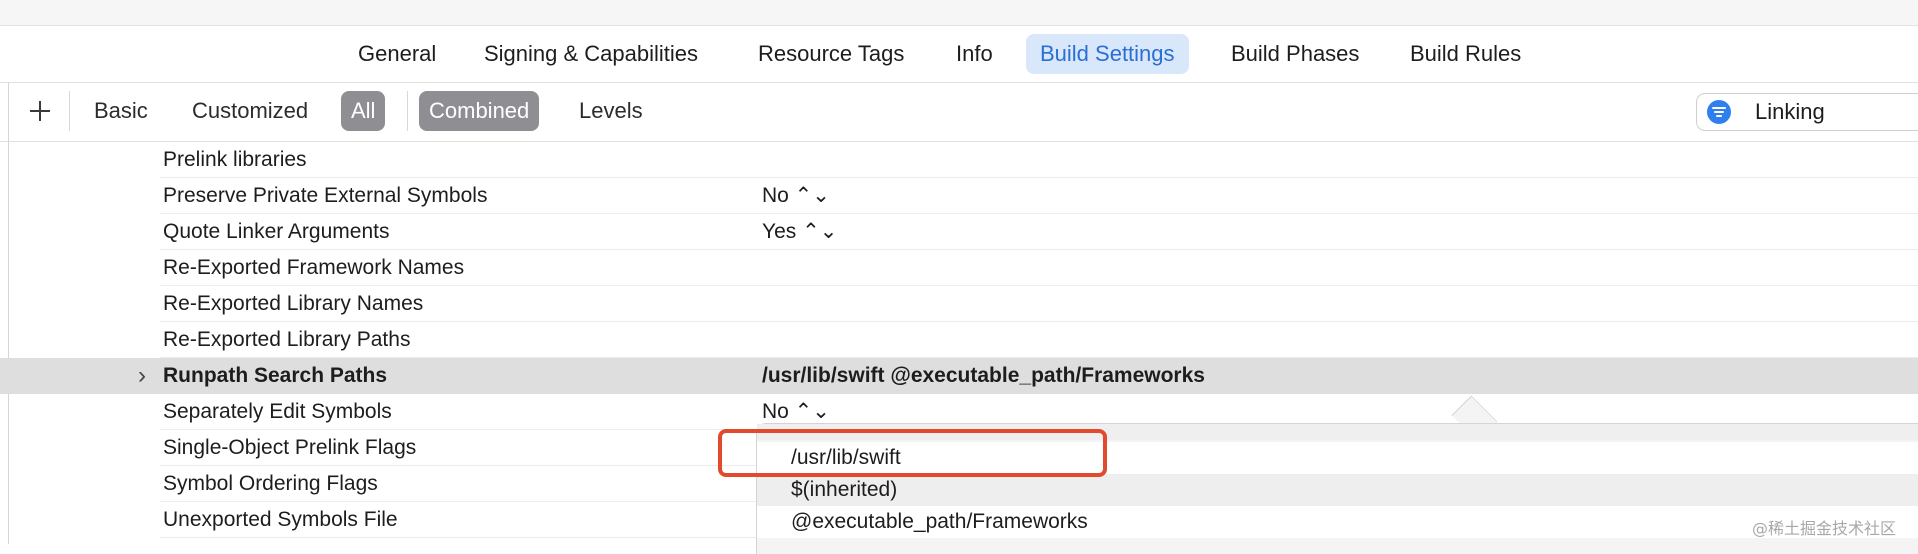 The image size is (1918, 554). What do you see at coordinates (959, 268) in the screenshot?
I see `table-row: Re-Exported Framework Names` at bounding box center [959, 268].